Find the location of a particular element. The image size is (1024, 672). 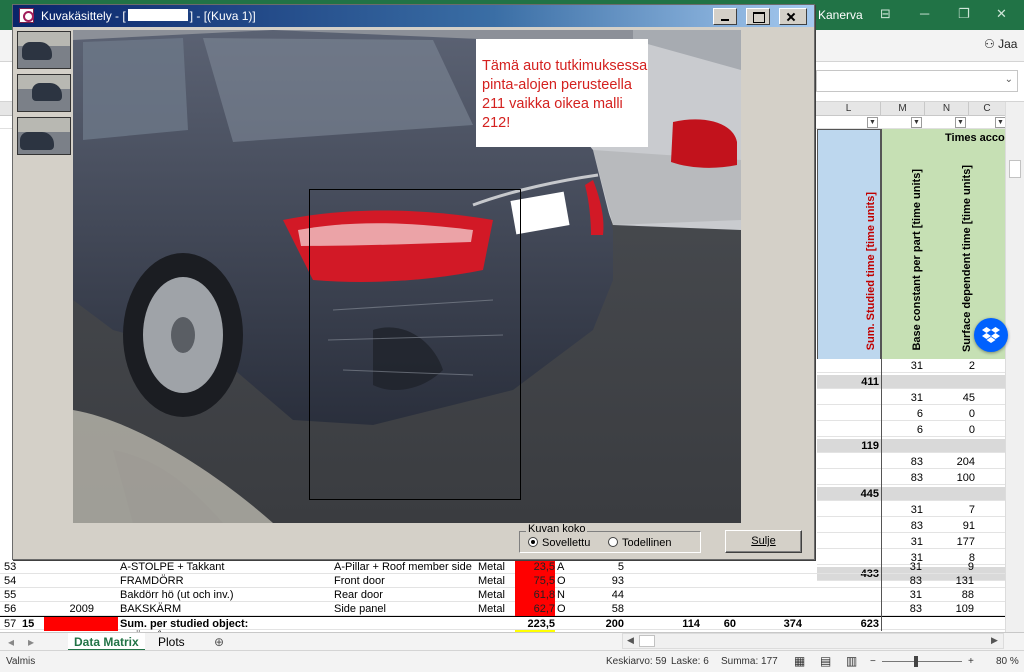

cell-n: 88 is located at coordinates (952, 595).